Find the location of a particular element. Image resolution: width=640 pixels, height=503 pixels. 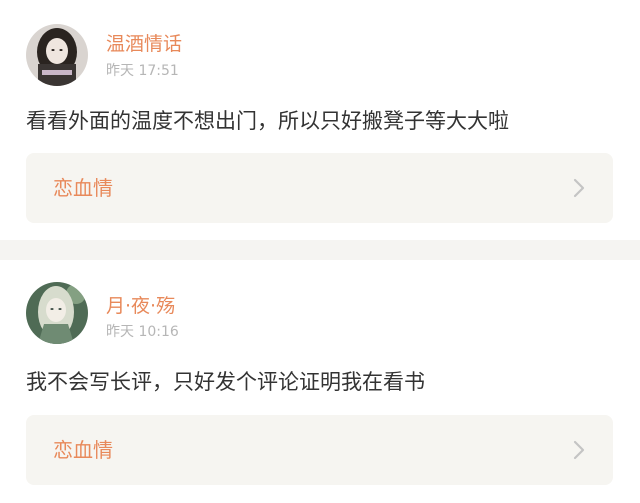

username: 温酒情话 is located at coordinates (144, 44).